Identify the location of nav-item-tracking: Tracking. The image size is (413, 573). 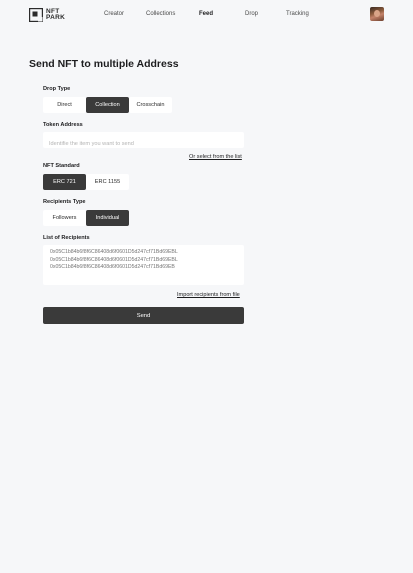
(297, 14).